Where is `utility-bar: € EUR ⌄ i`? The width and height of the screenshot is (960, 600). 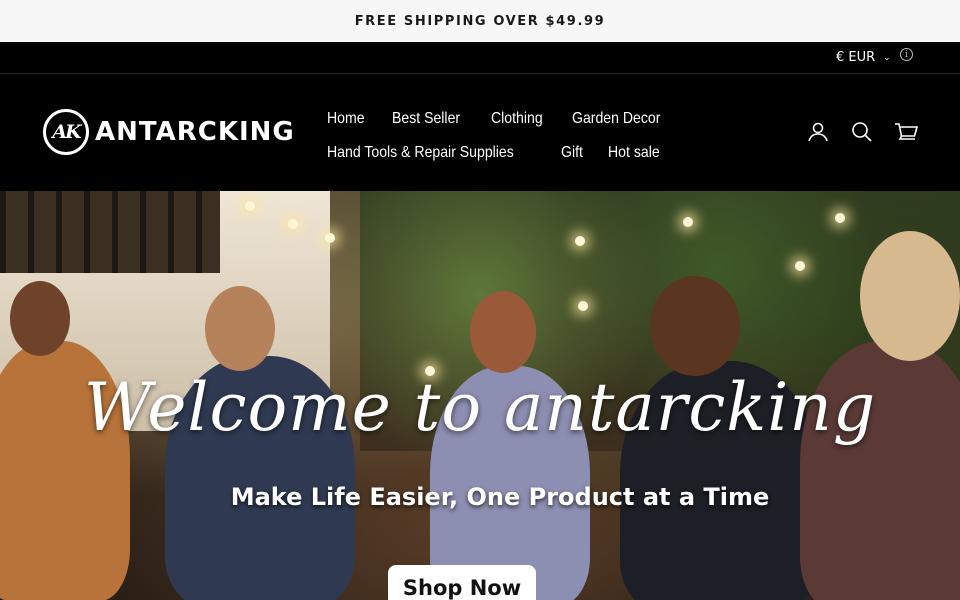 utility-bar: € EUR ⌄ i is located at coordinates (480, 58).